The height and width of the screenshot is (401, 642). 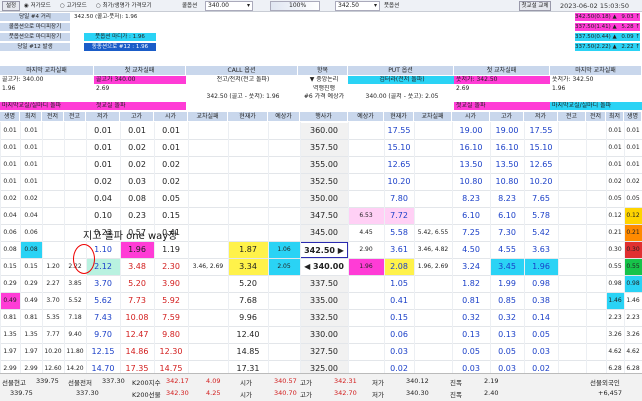 I want to click on bottom-value: 340.70, so click(x=285, y=393).